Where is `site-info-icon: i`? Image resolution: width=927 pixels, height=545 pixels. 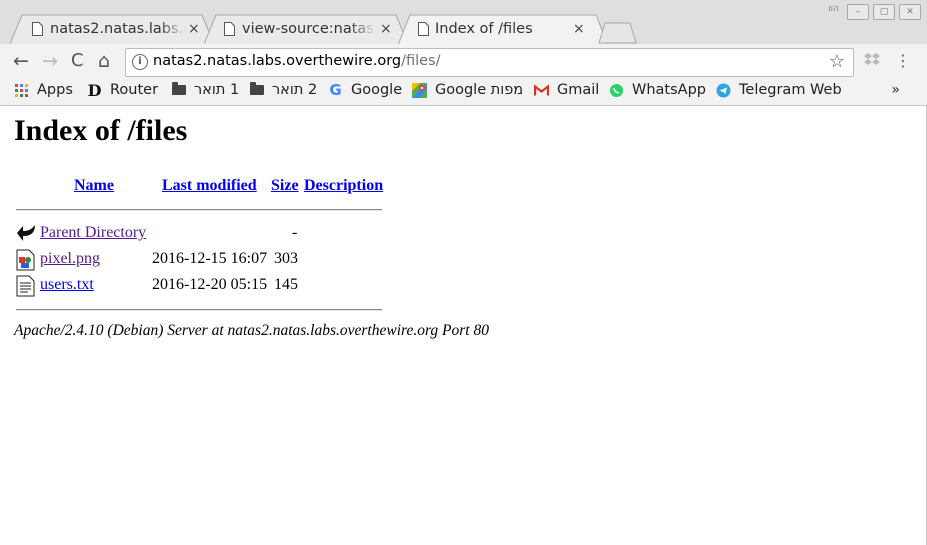 site-info-icon: i is located at coordinates (140, 62).